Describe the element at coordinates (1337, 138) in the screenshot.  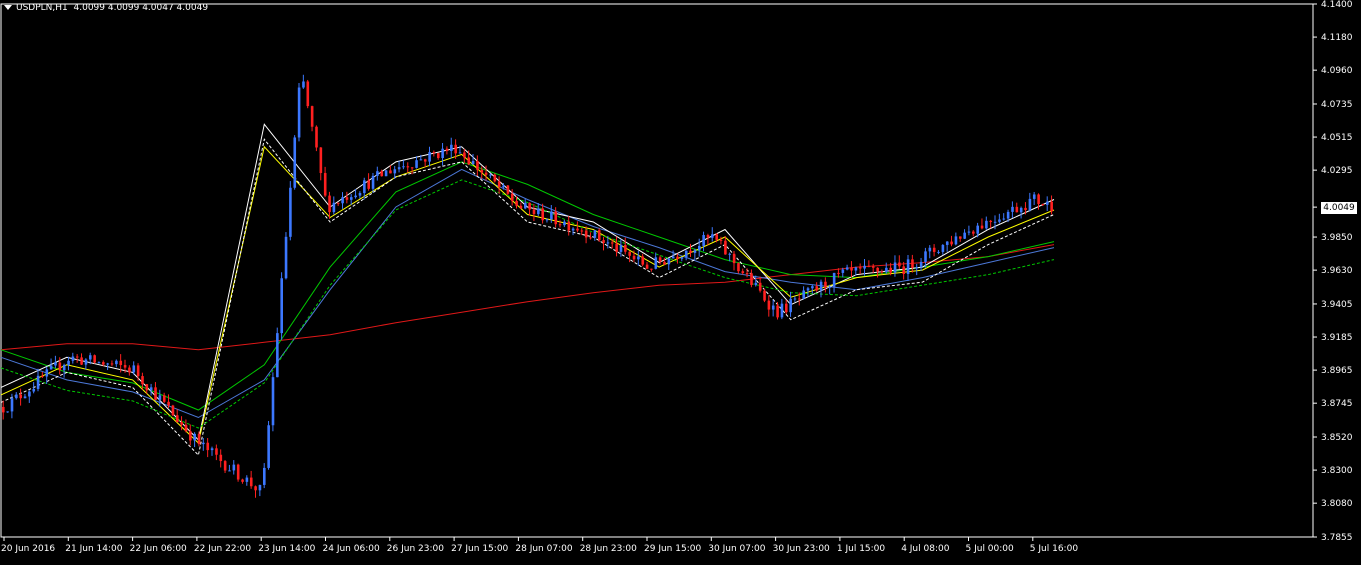
I see `y-tick-label: 4.0515` at that location.